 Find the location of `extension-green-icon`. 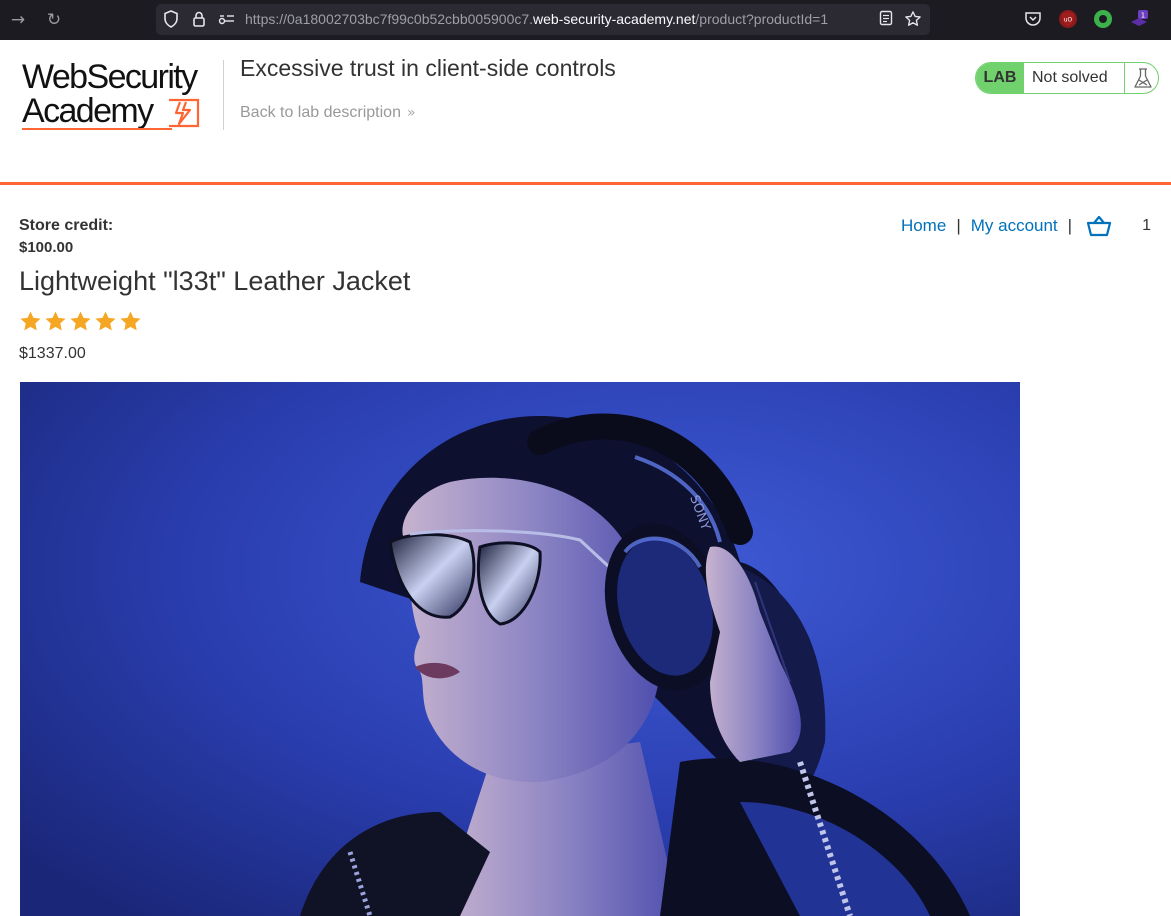

extension-green-icon is located at coordinates (1103, 19).